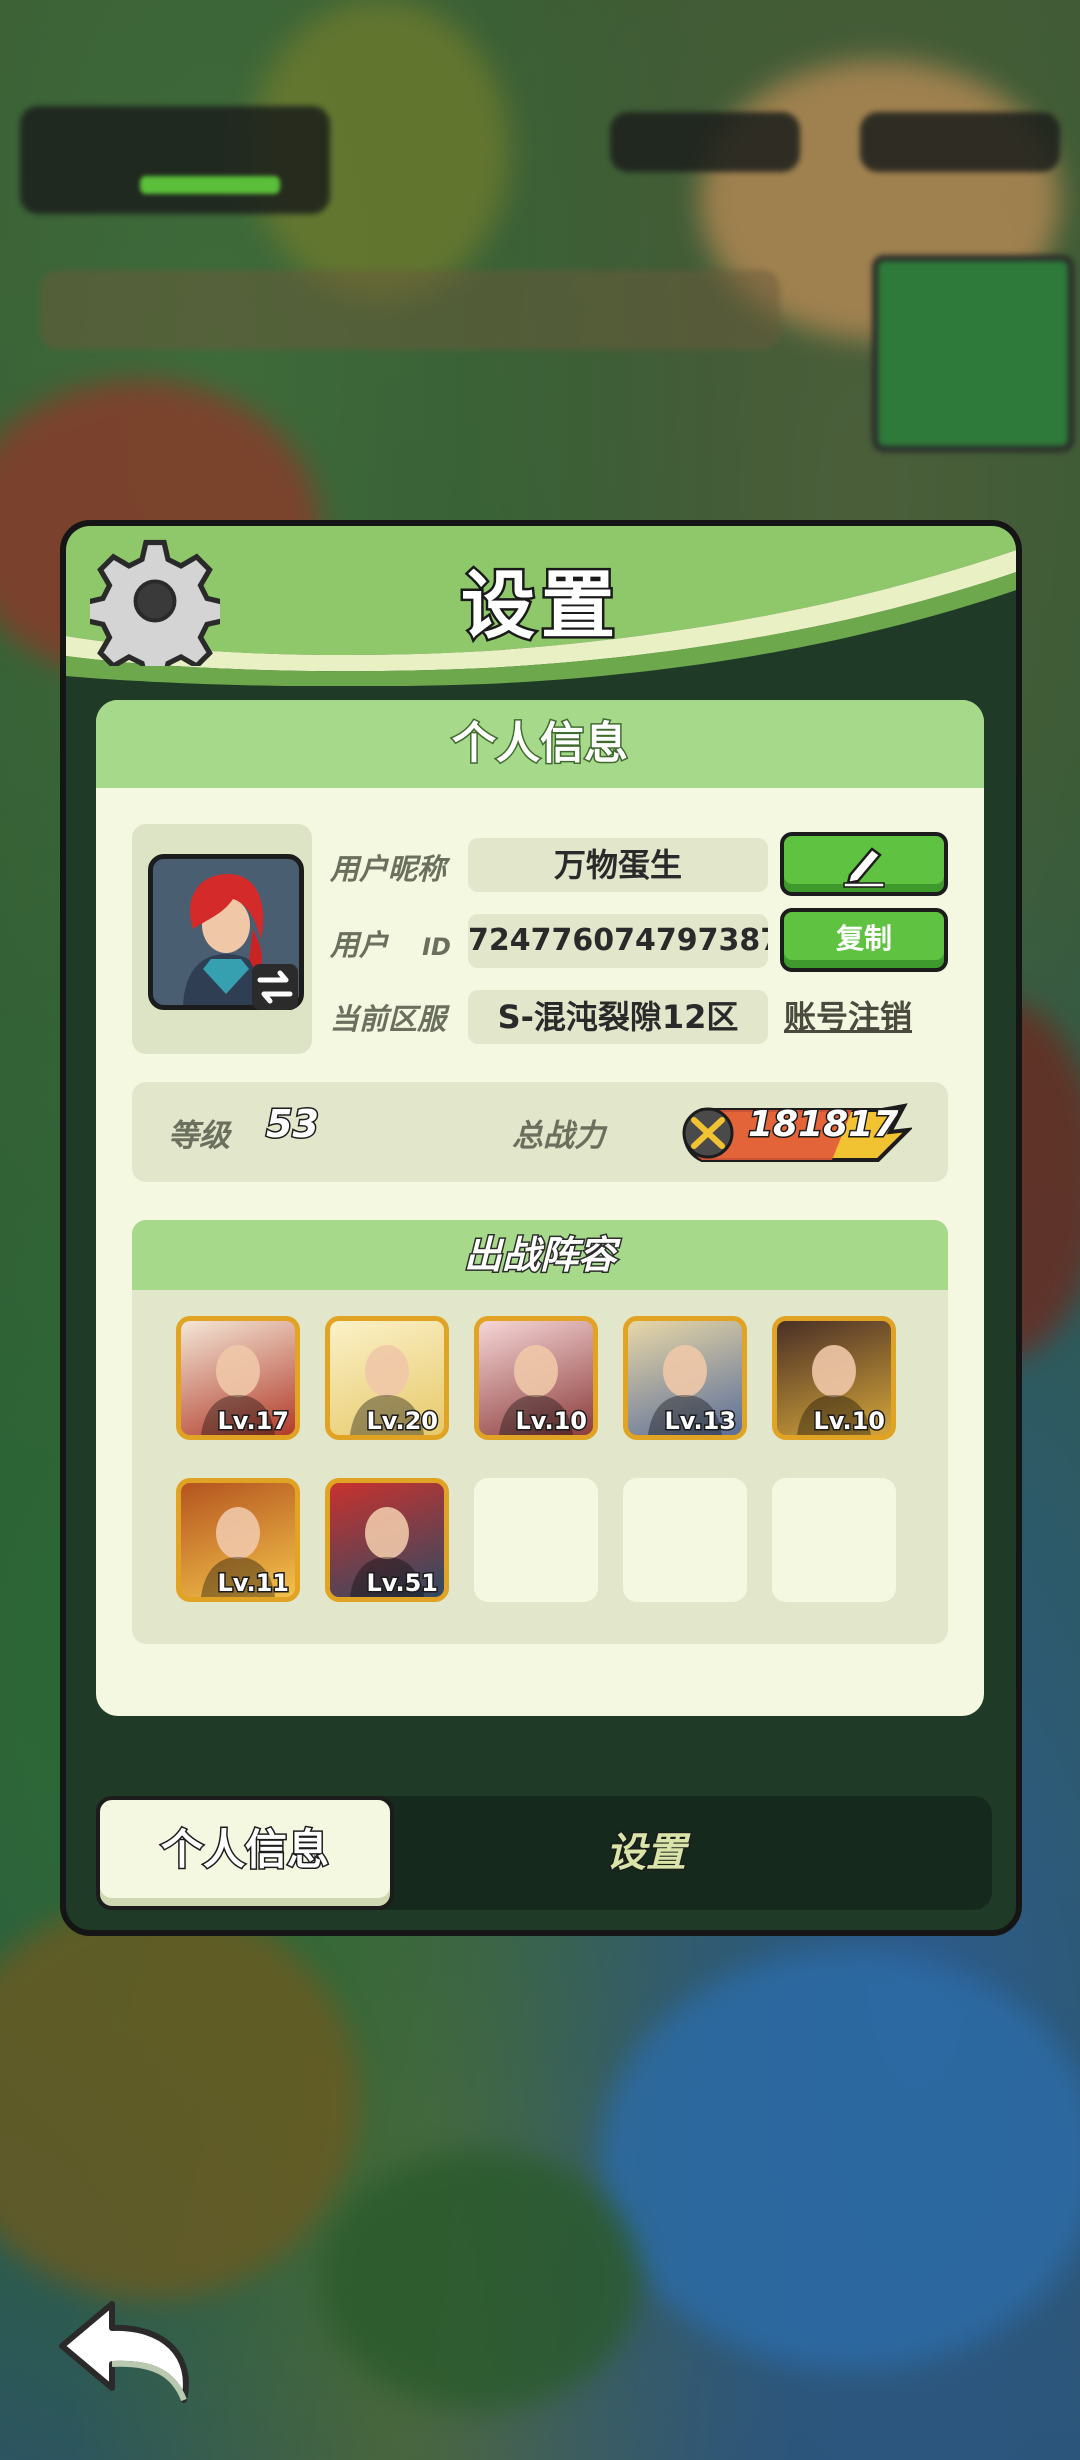 The height and width of the screenshot is (2460, 1080). I want to click on server-label: 当前区服, so click(388, 1019).